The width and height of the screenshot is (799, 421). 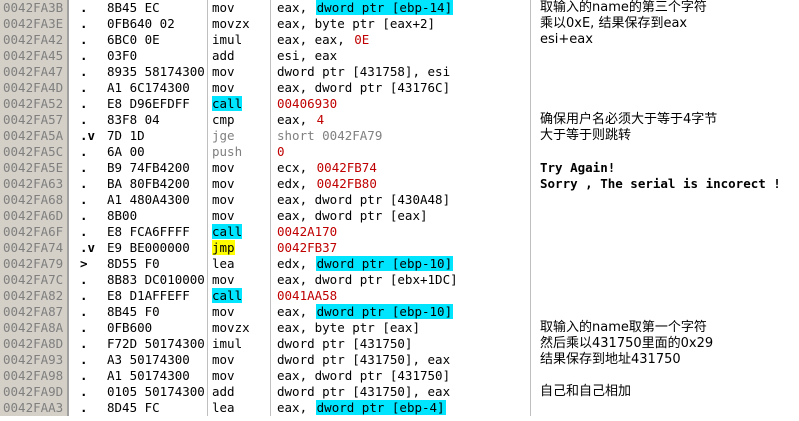 I want to click on instruction-row: 0042FA74 .v E9 BE000000 jmp 0042FB37, so click(x=399, y=248).